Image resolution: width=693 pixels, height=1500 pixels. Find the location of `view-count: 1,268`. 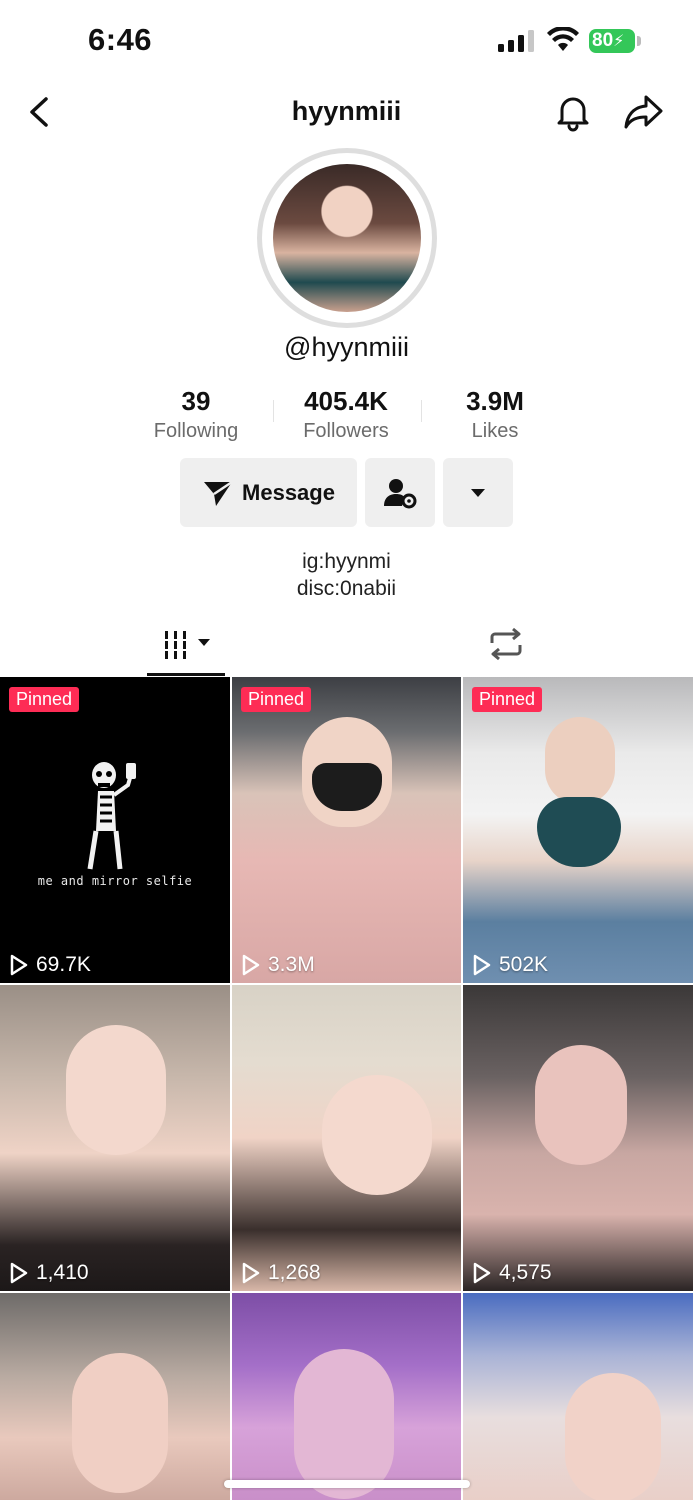

view-count: 1,268 is located at coordinates (281, 1273).